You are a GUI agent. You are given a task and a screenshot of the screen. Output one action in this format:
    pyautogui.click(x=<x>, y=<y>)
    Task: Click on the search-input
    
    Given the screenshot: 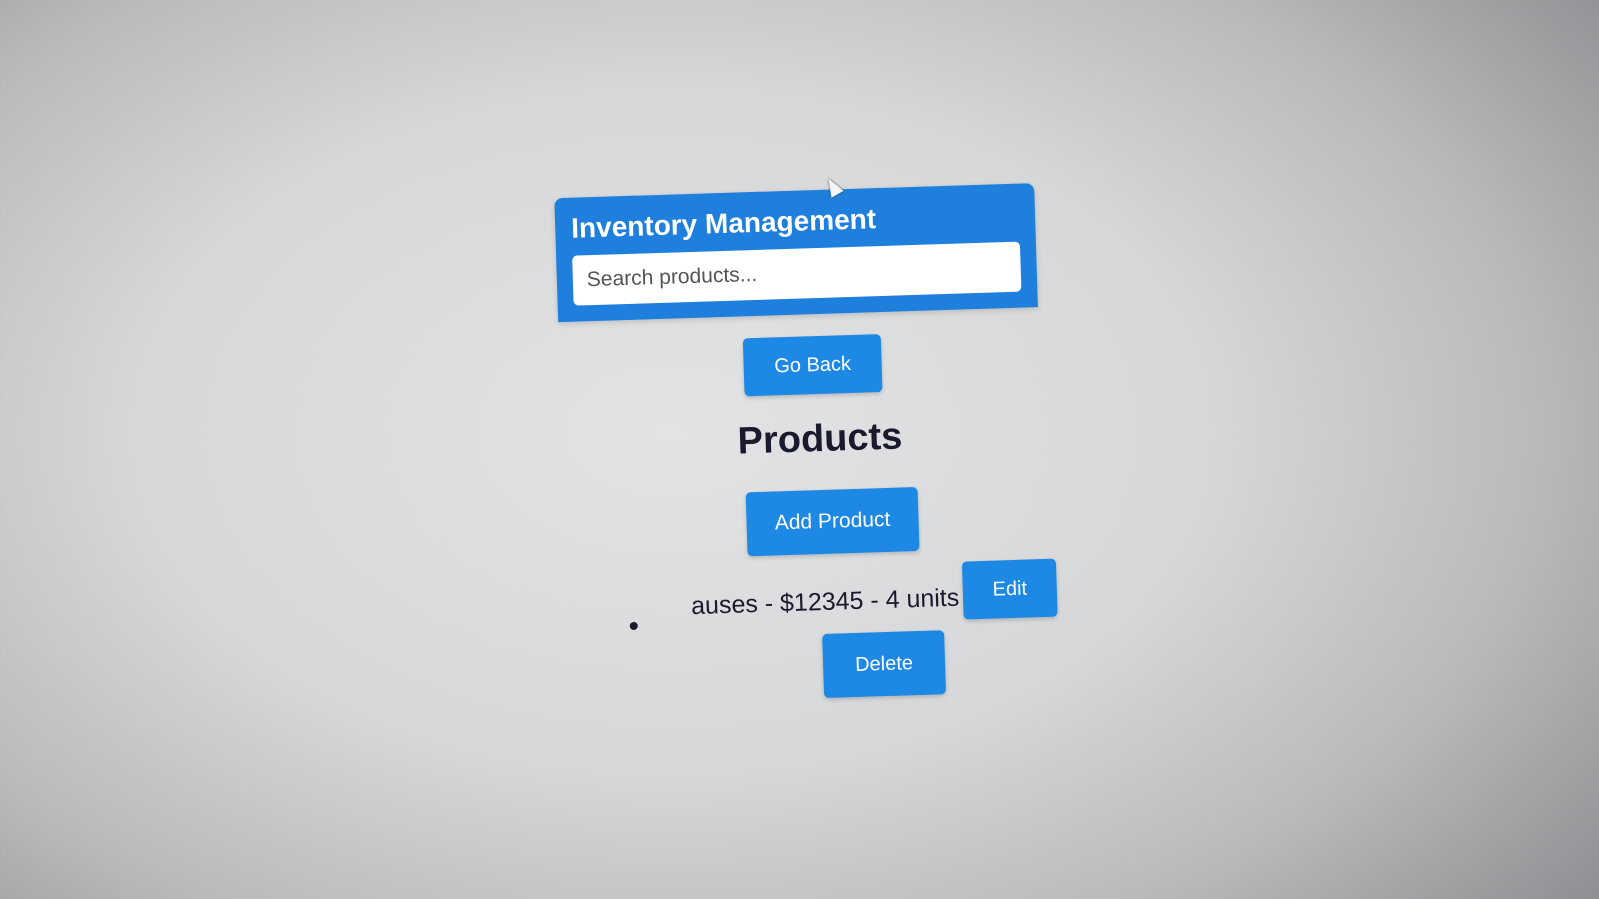 What is the action you would take?
    pyautogui.click(x=797, y=273)
    